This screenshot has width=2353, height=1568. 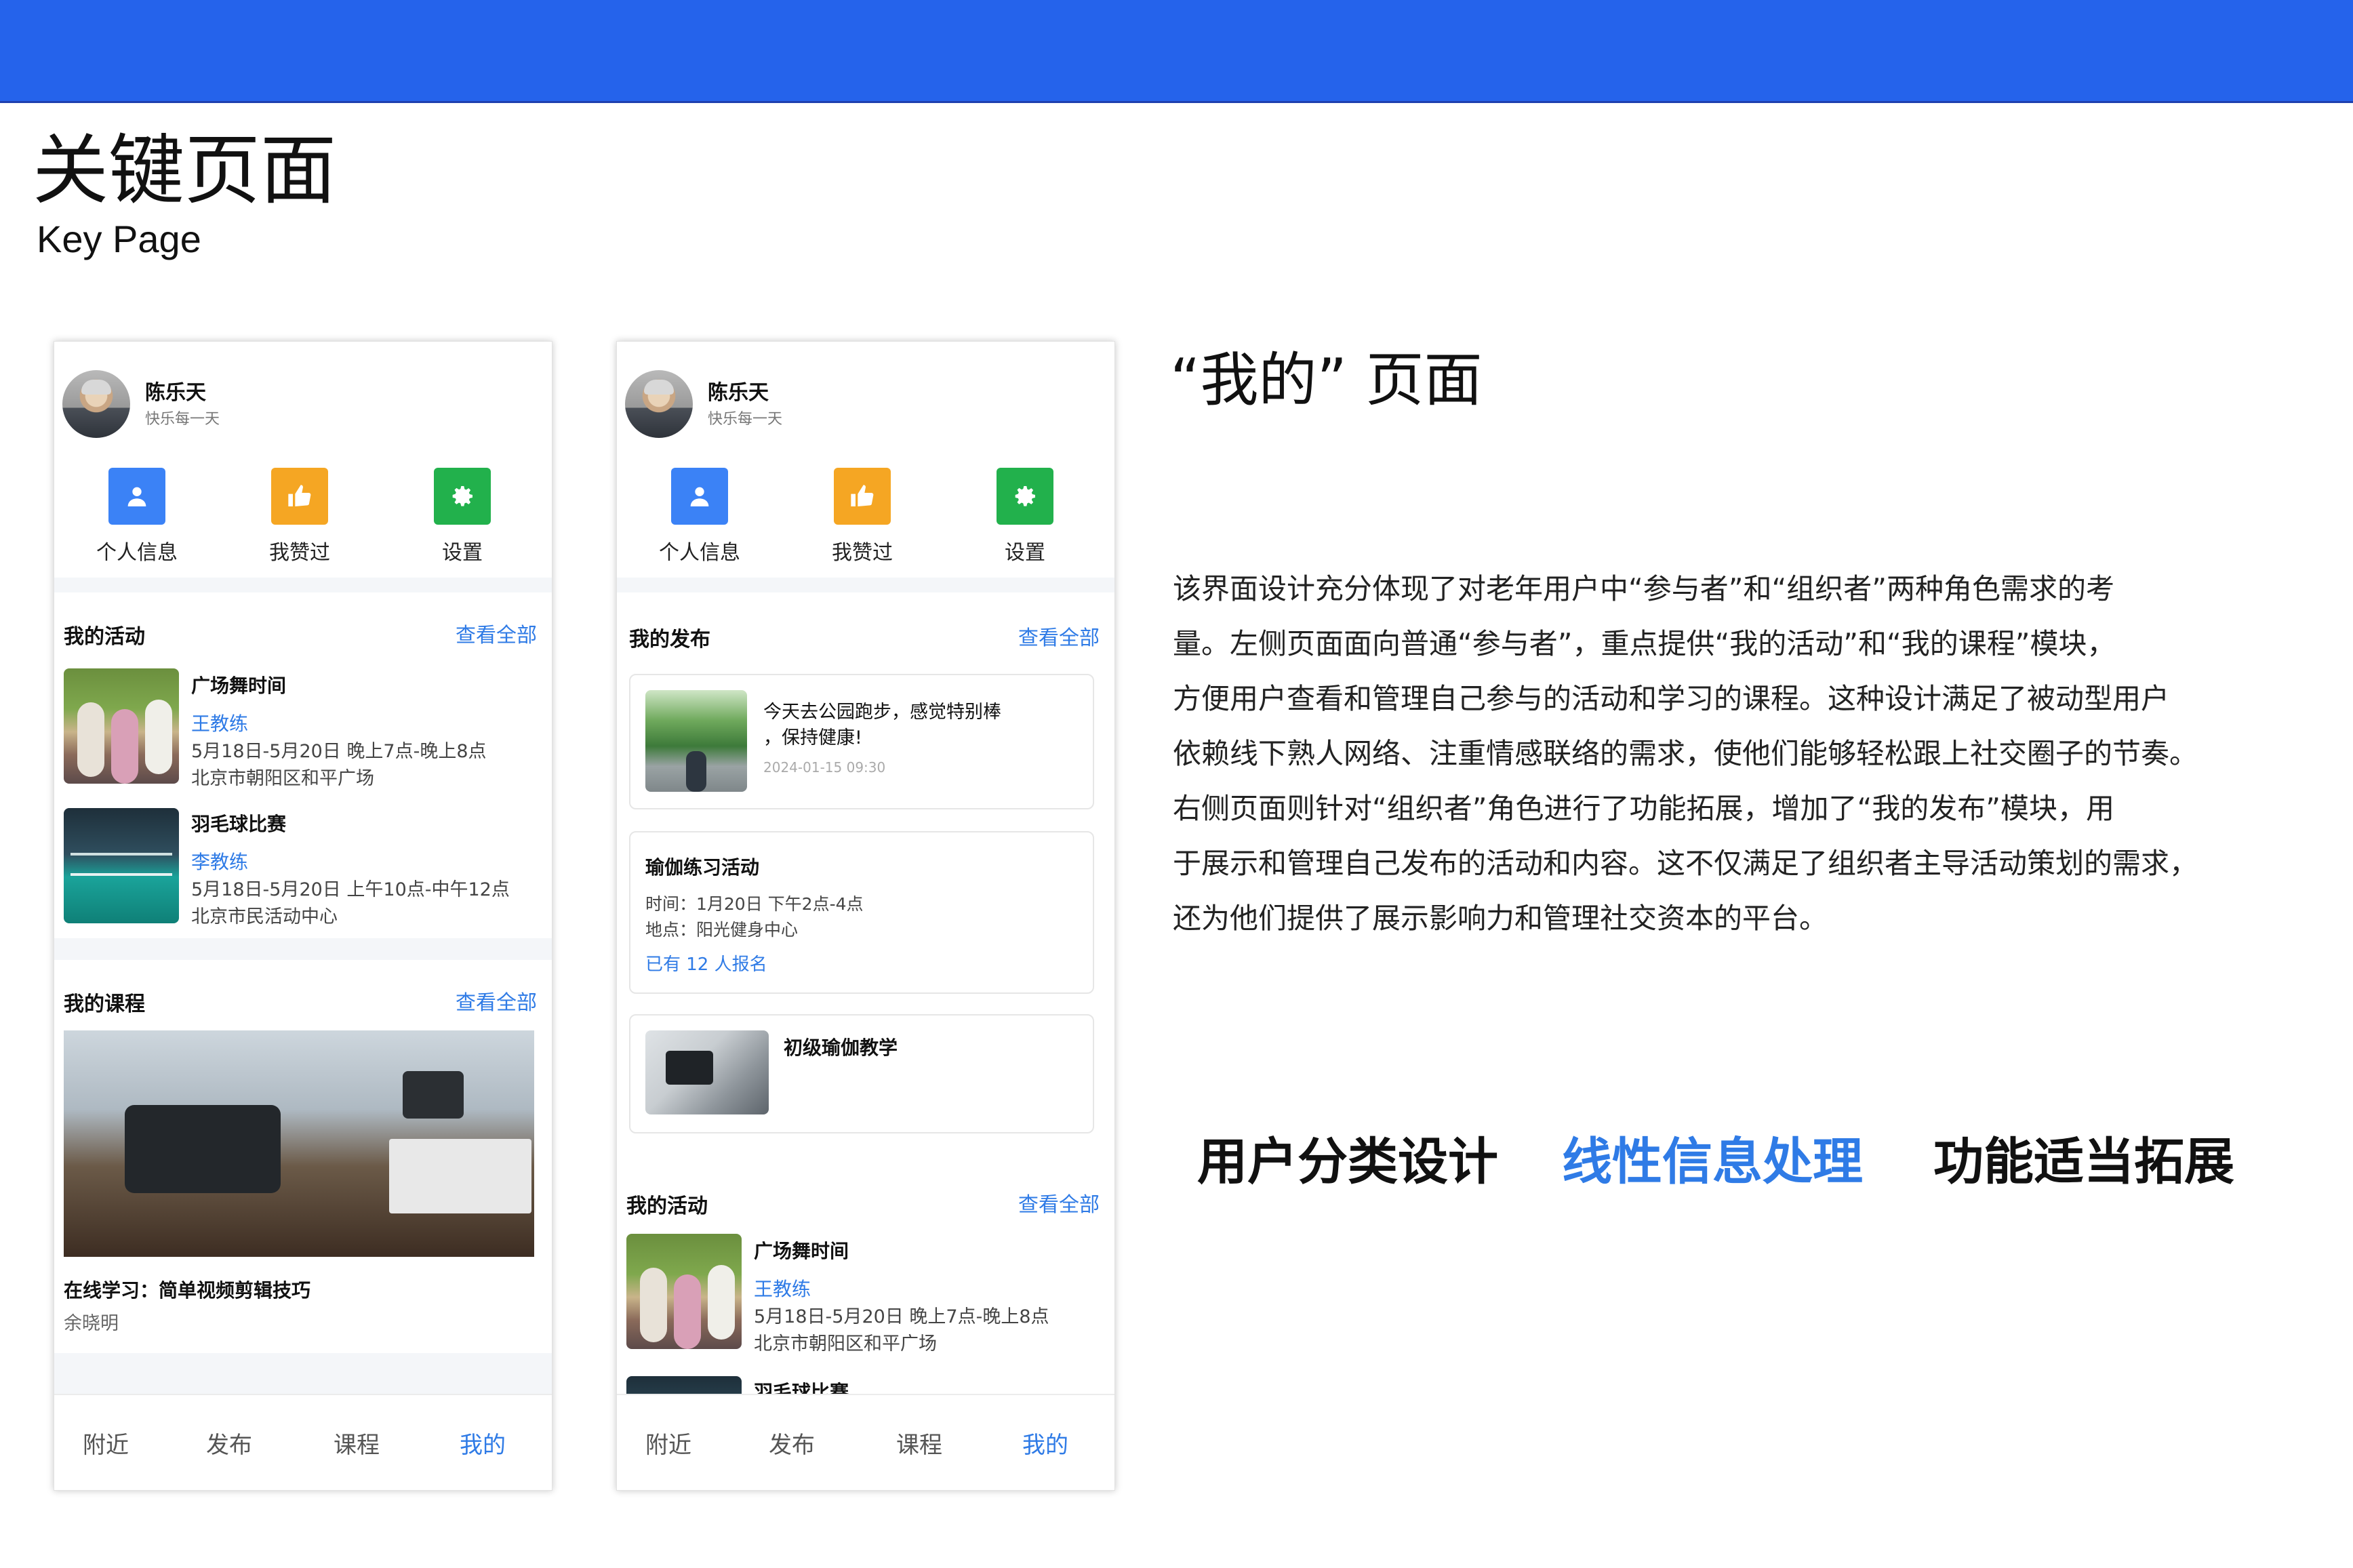 I want to click on post-place: 地点：阳光健身中心, so click(x=722, y=930).